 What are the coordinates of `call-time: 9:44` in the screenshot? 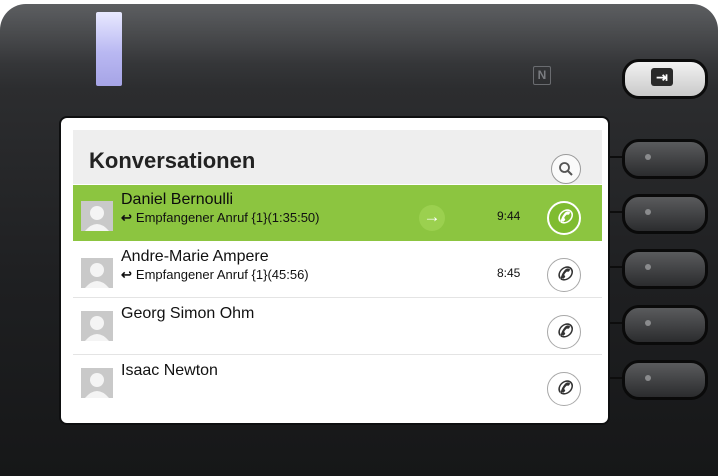 It's located at (509, 216).